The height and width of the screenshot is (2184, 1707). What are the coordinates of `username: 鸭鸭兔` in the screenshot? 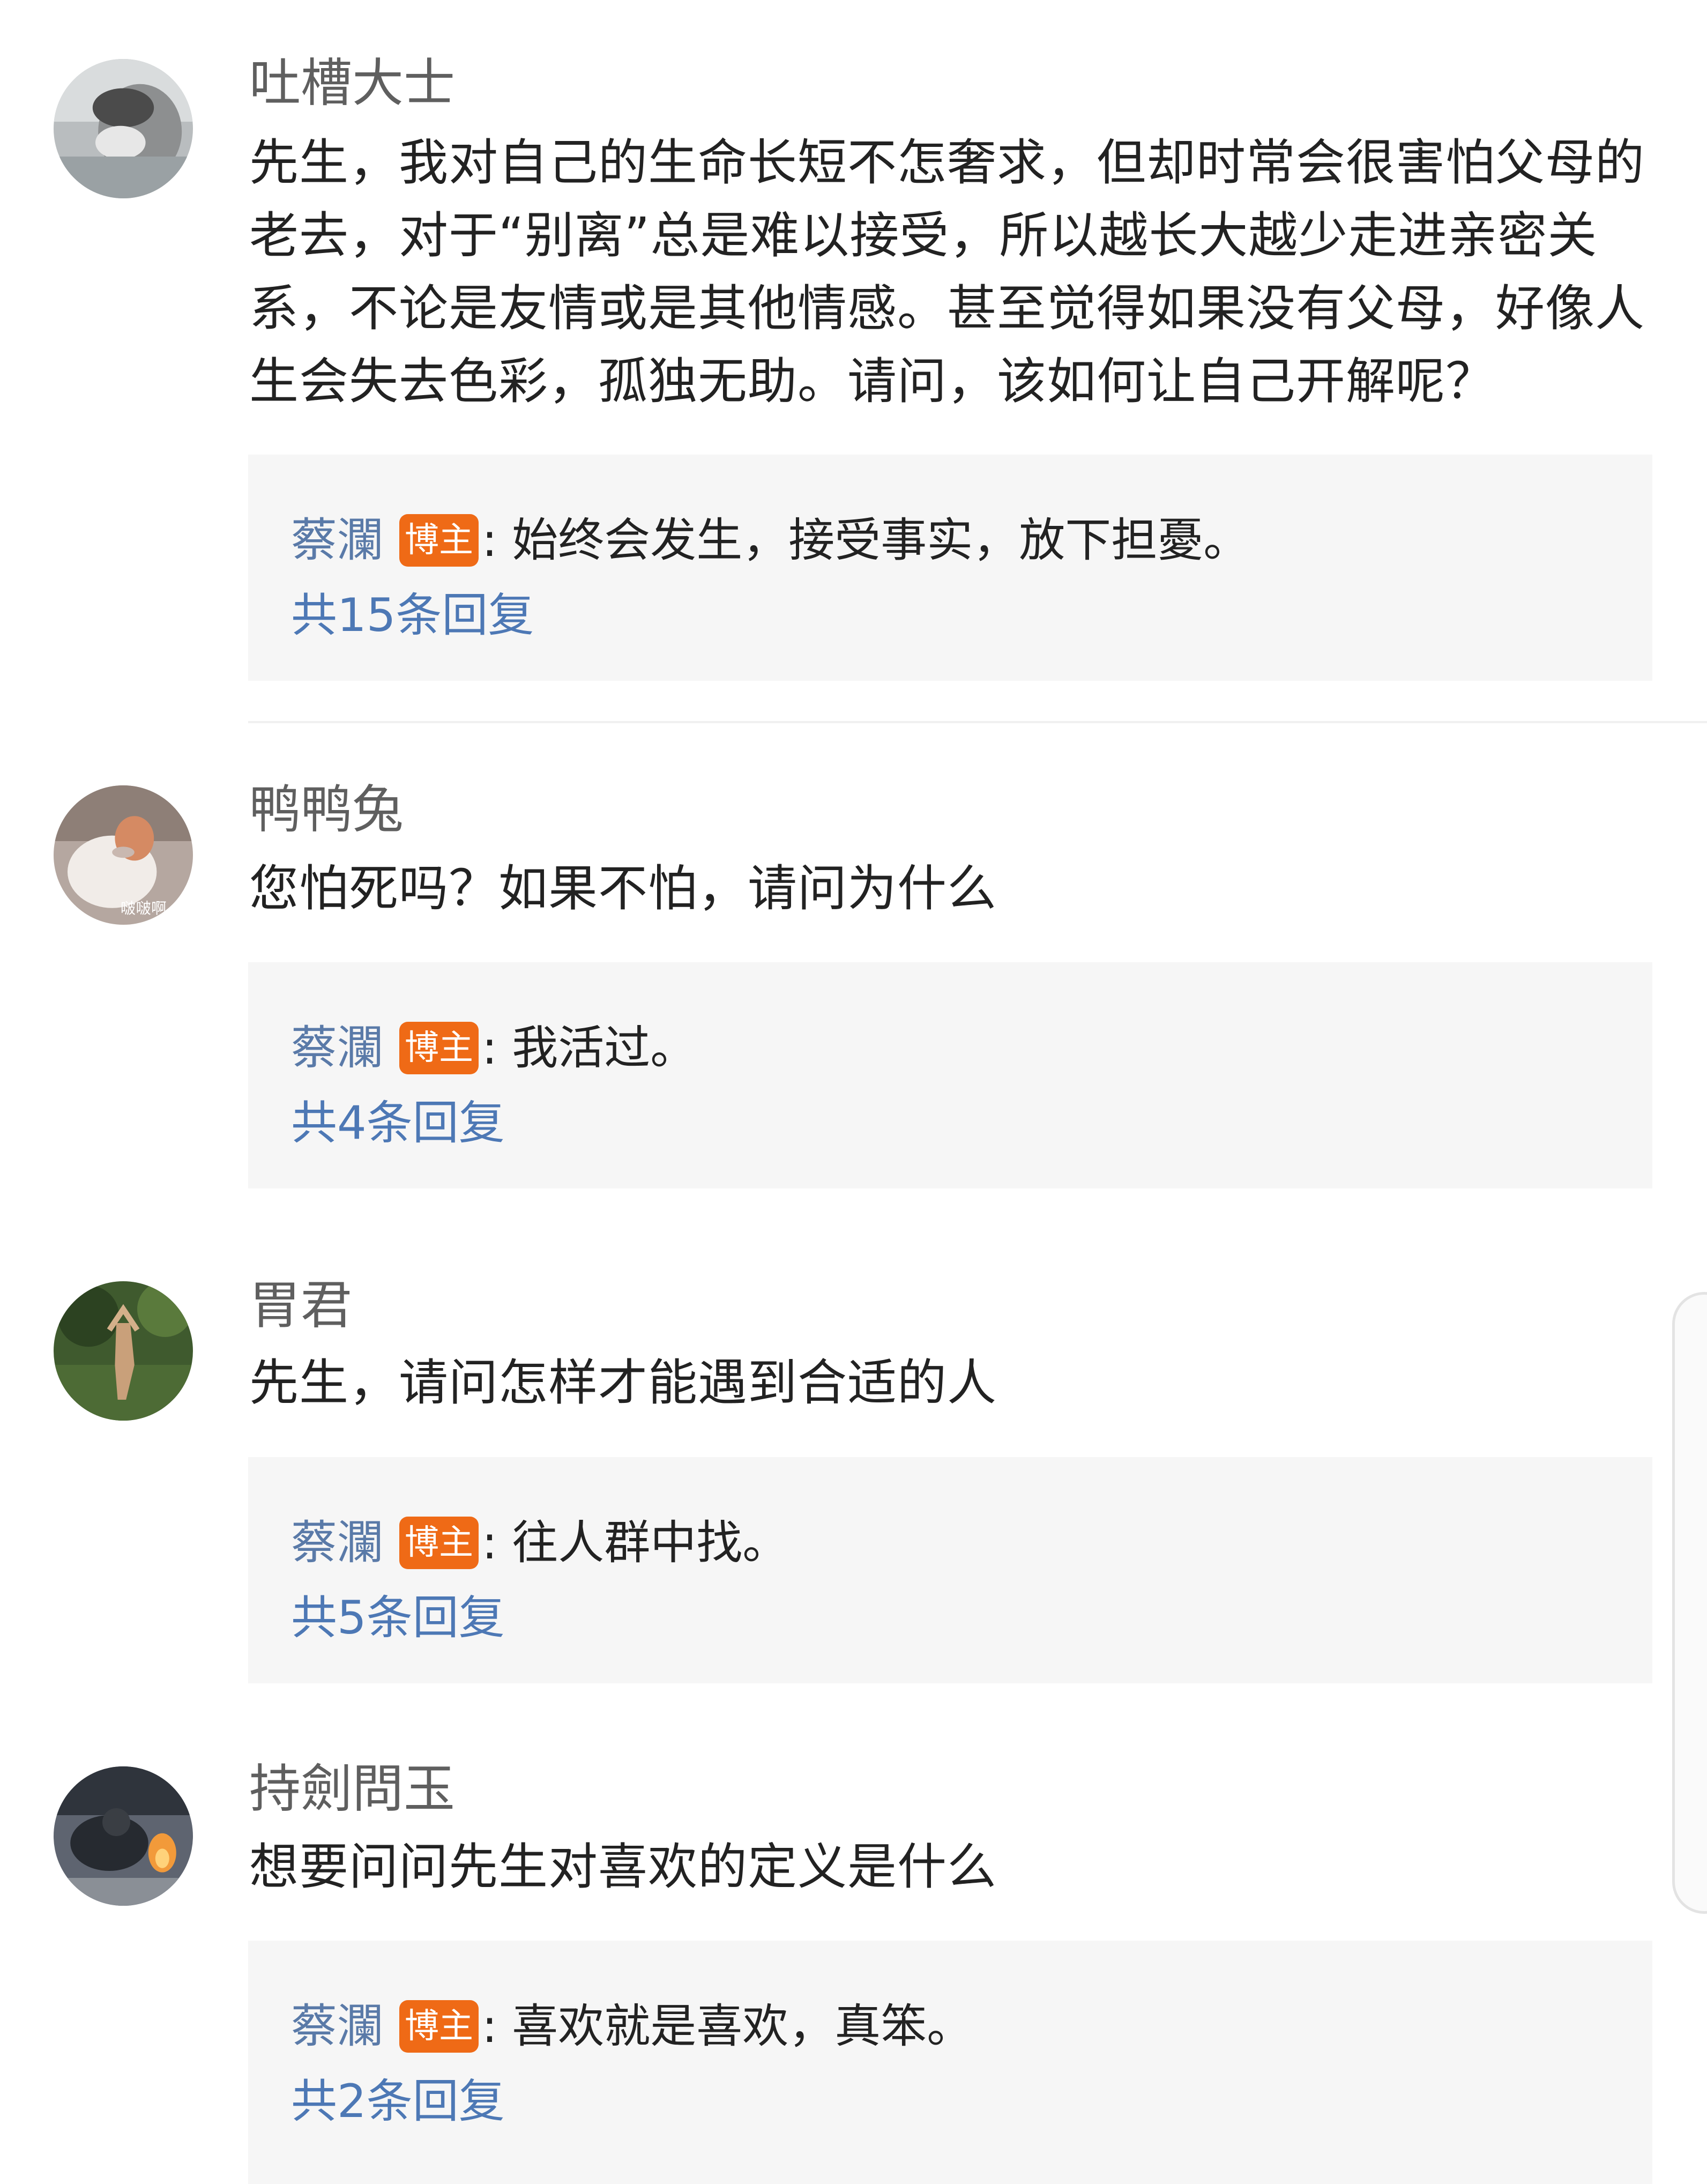 It's located at (327, 809).